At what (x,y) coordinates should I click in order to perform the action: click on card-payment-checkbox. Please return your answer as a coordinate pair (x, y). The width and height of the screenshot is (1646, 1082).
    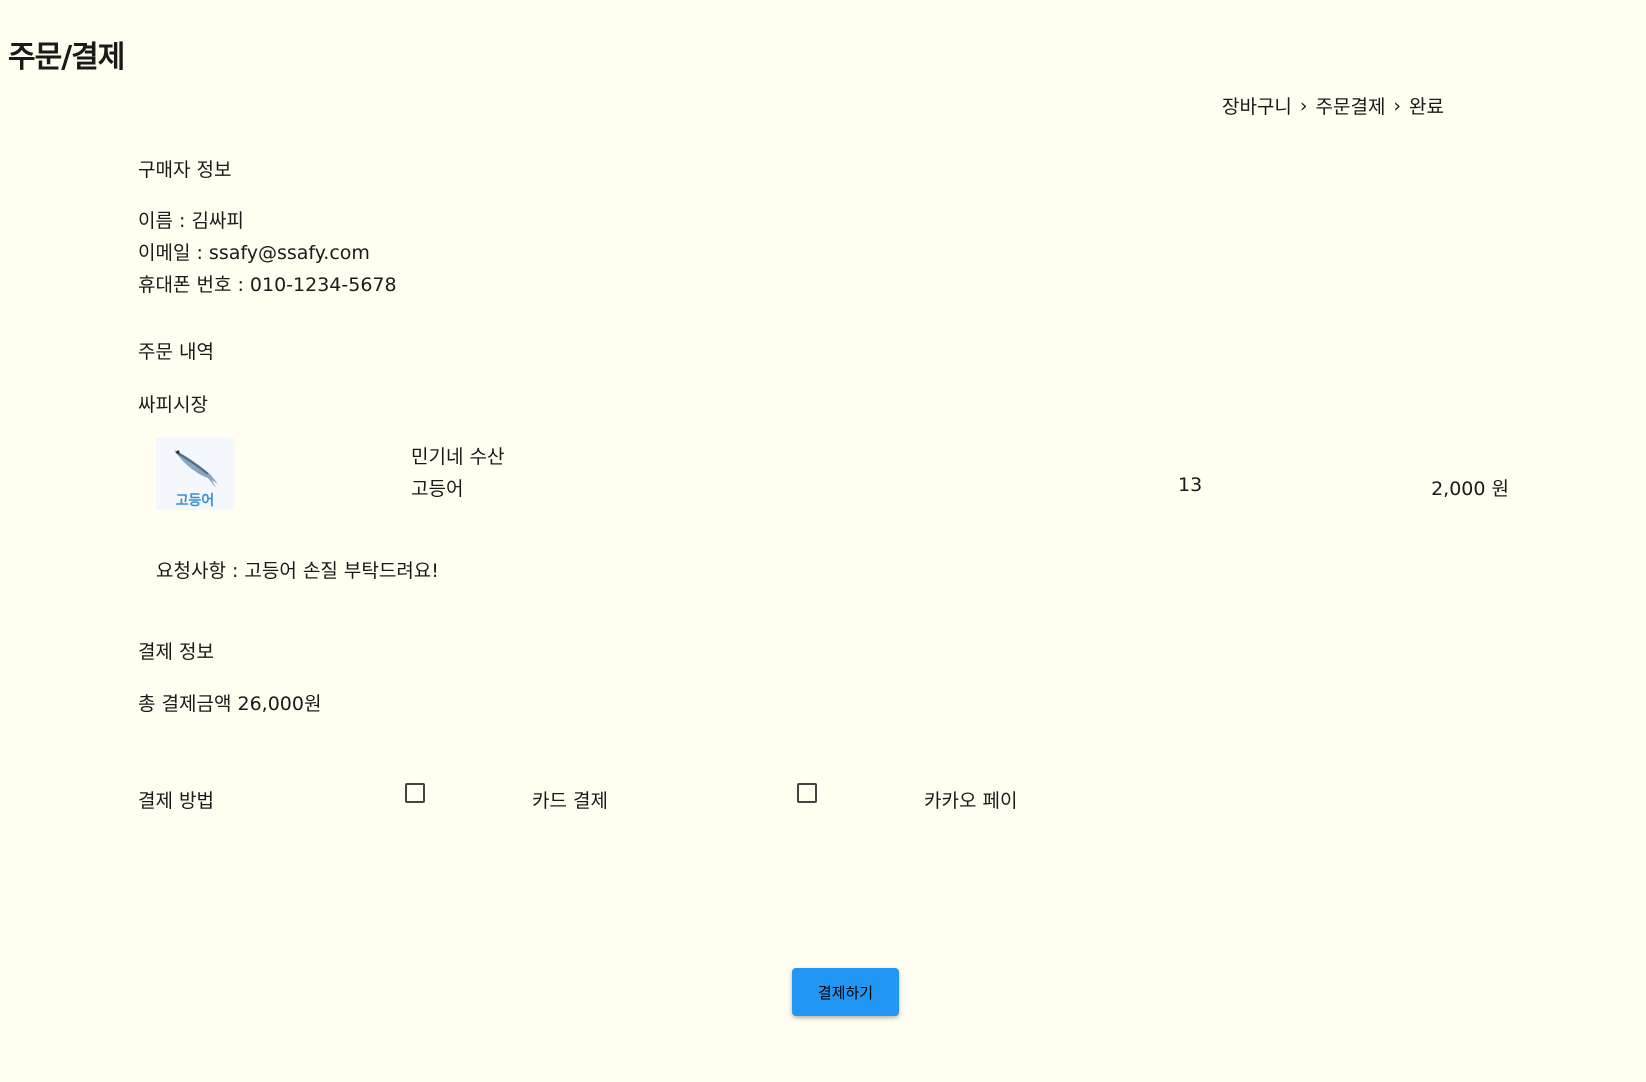
    Looking at the image, I should click on (415, 793).